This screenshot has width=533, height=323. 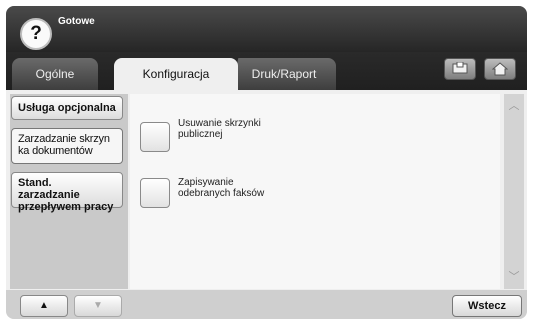 What do you see at coordinates (155, 193) in the screenshot?
I see `save-received-faxes-checkbox` at bounding box center [155, 193].